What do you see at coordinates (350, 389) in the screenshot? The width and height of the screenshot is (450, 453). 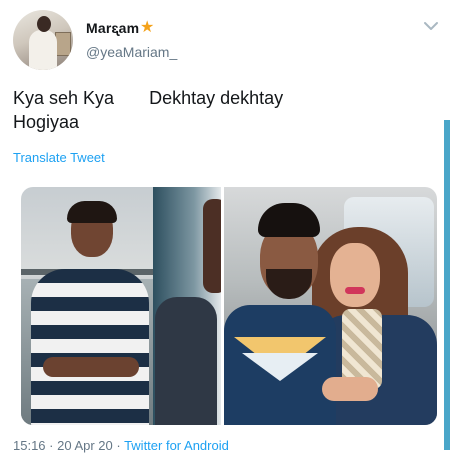 I see `photo-hand` at bounding box center [350, 389].